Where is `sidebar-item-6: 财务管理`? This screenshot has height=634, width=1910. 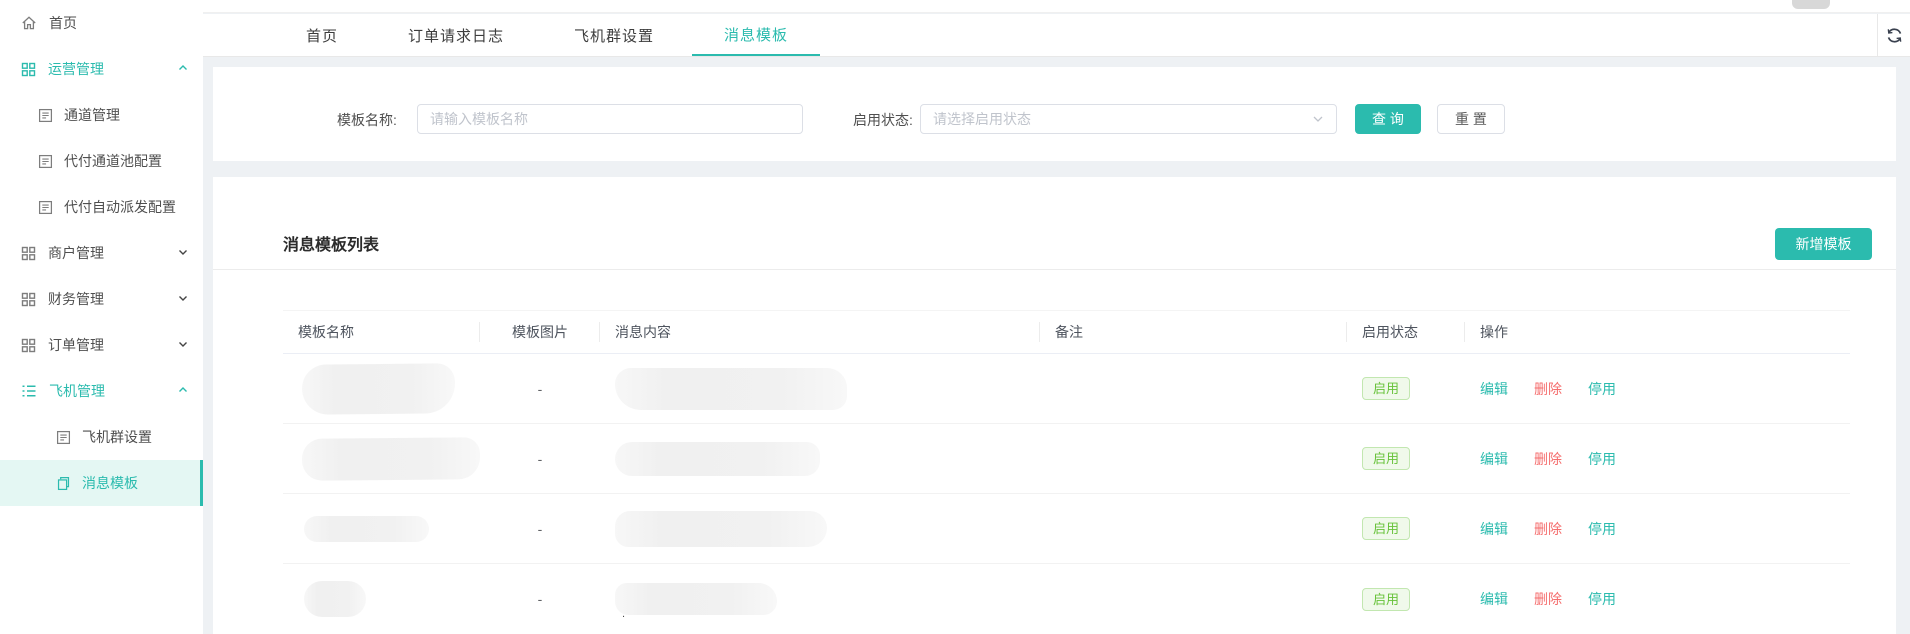 sidebar-item-6: 财务管理 is located at coordinates (101, 299).